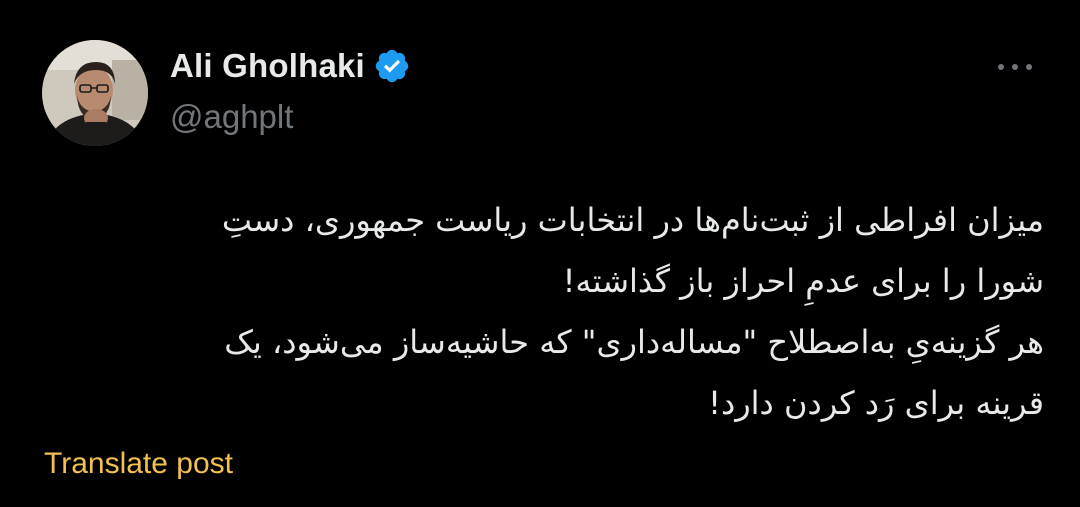 Image resolution: width=1080 pixels, height=507 pixels. What do you see at coordinates (392, 66) in the screenshot?
I see `verified-badge-icon` at bounding box center [392, 66].